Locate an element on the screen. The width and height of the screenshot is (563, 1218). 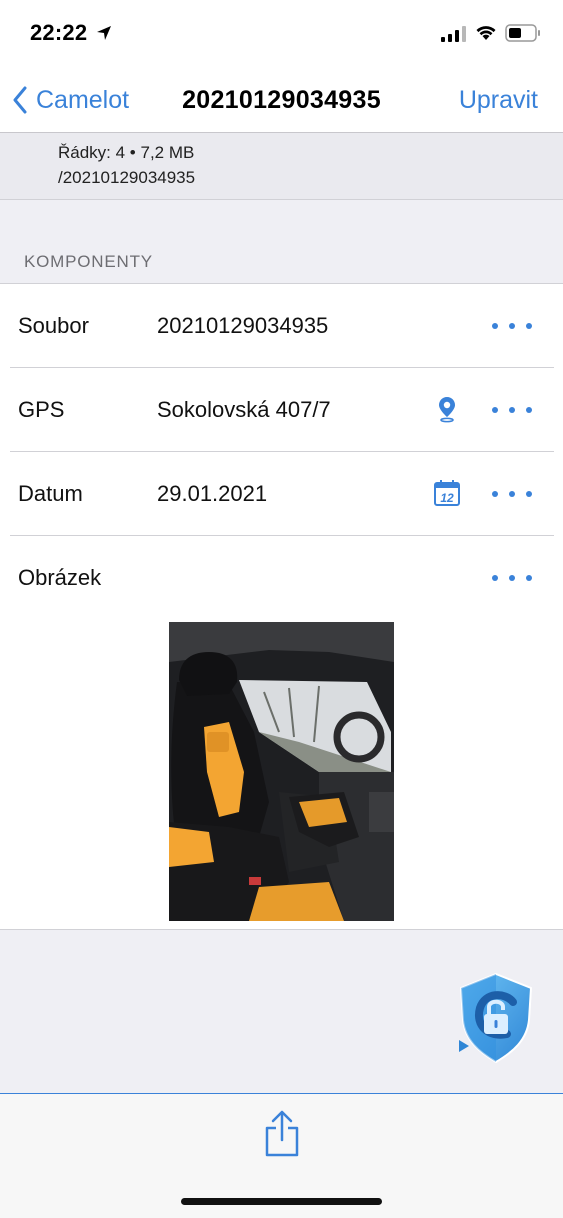
row-file: Soubor 20210129034935 is located at coordinates (281, 326).